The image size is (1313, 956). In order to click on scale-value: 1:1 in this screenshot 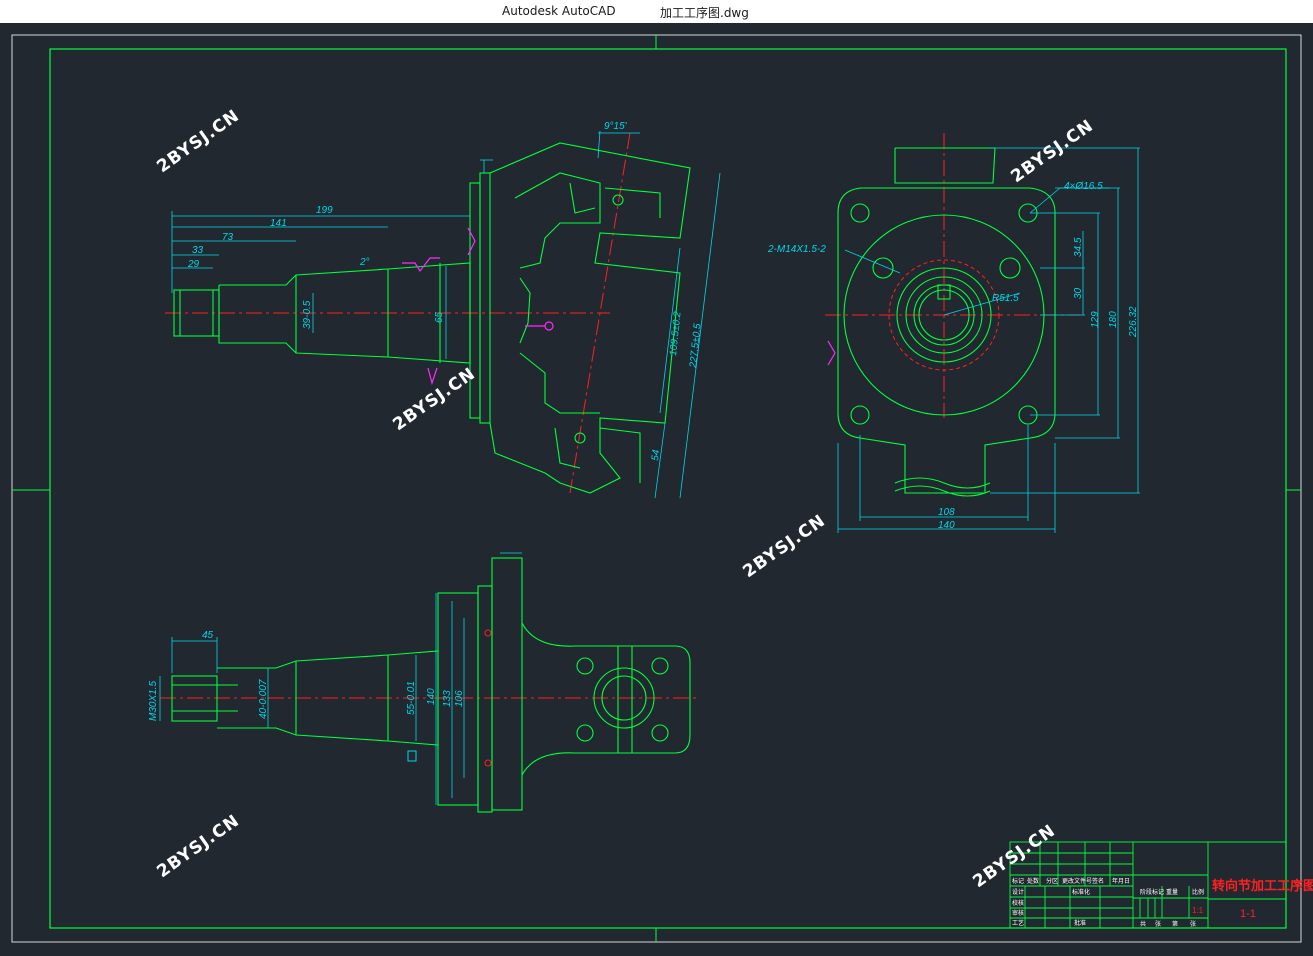, I will do `click(1198, 910)`.